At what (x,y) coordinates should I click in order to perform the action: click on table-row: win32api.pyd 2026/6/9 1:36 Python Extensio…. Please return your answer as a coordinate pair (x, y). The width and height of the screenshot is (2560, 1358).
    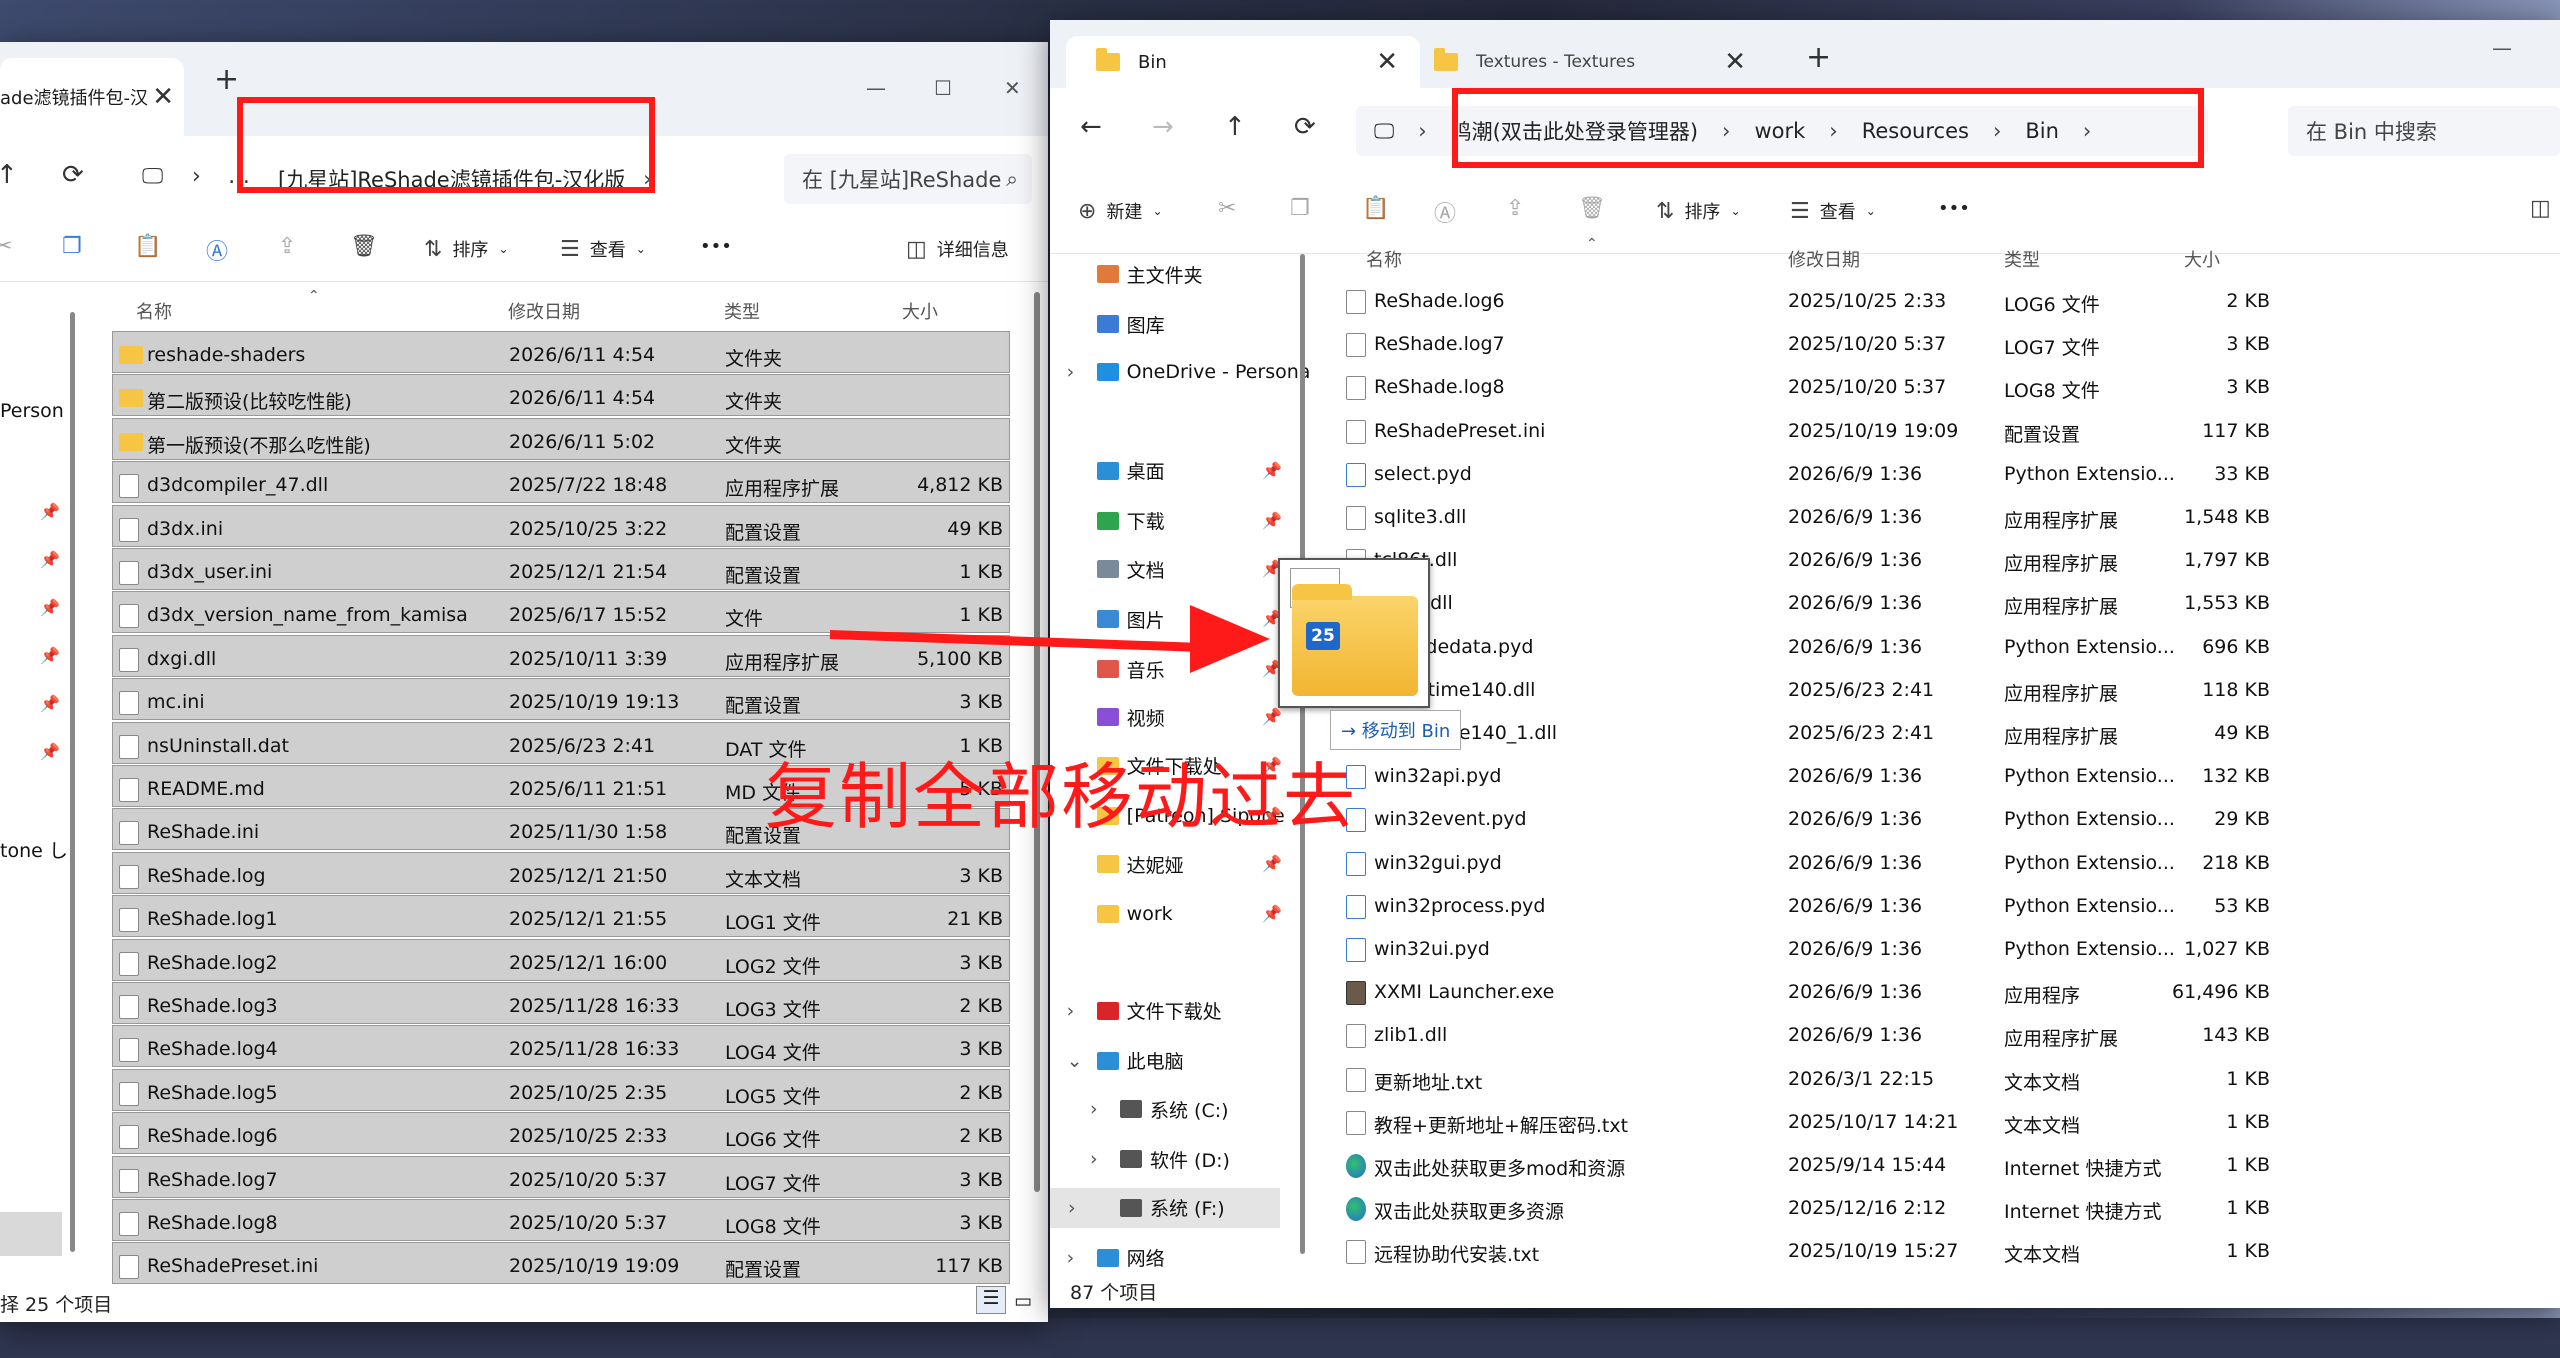
    Looking at the image, I should click on (1820, 774).